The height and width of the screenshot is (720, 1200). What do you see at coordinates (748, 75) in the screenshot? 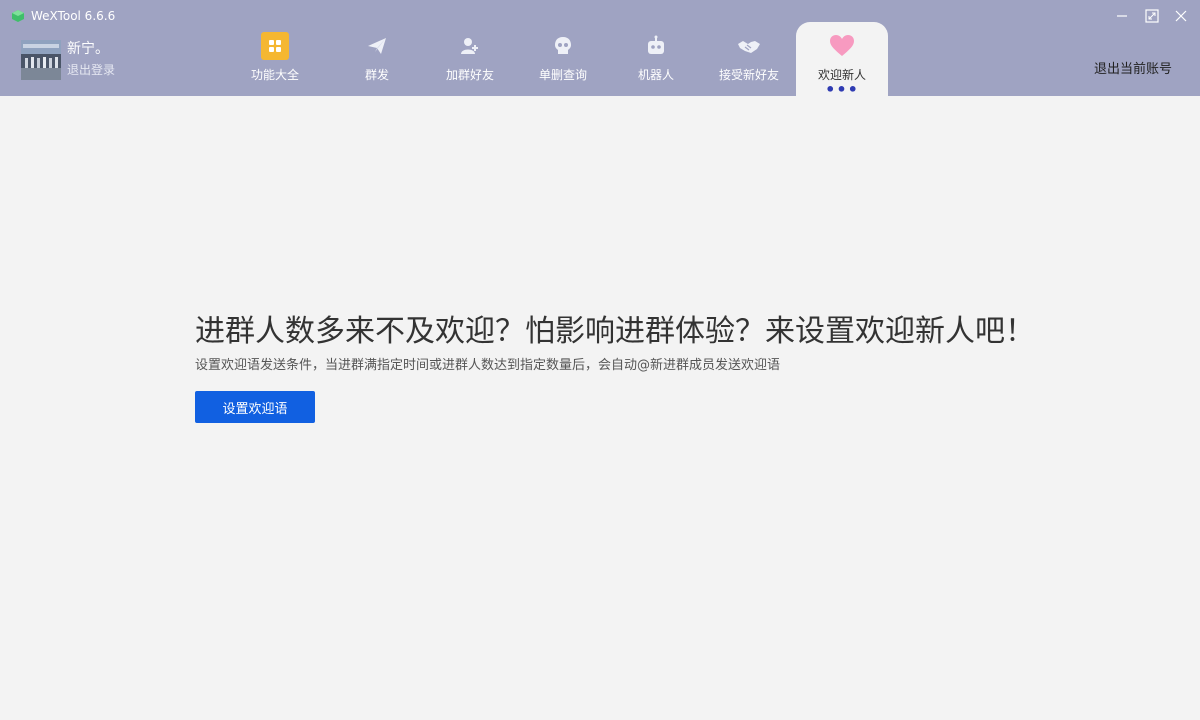
I see `nav-label-accept-new-friends: 接受新好友` at bounding box center [748, 75].